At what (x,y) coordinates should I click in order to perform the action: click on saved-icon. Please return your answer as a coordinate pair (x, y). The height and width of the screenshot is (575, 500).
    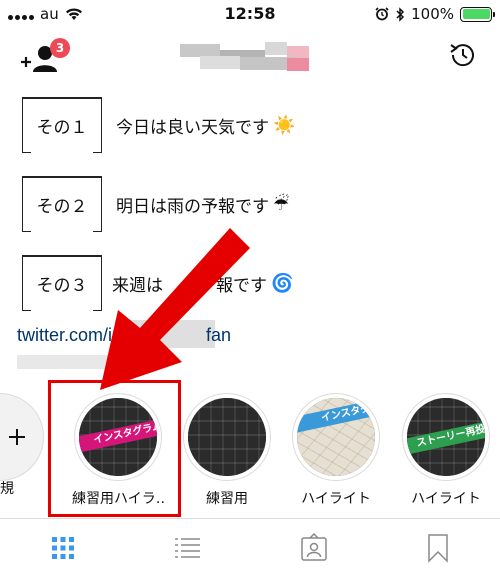
    Looking at the image, I should click on (438, 548).